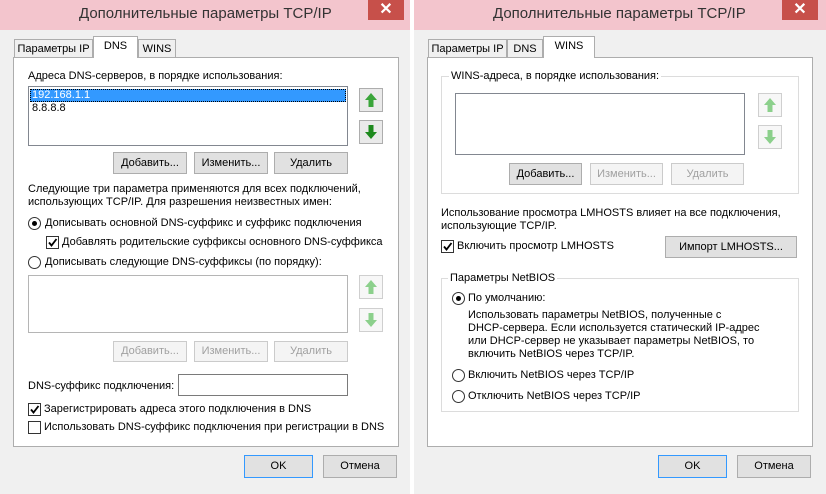  I want to click on radio-netbios-enable-label: Включить NetBIOS через TCP/IP, so click(551, 375).